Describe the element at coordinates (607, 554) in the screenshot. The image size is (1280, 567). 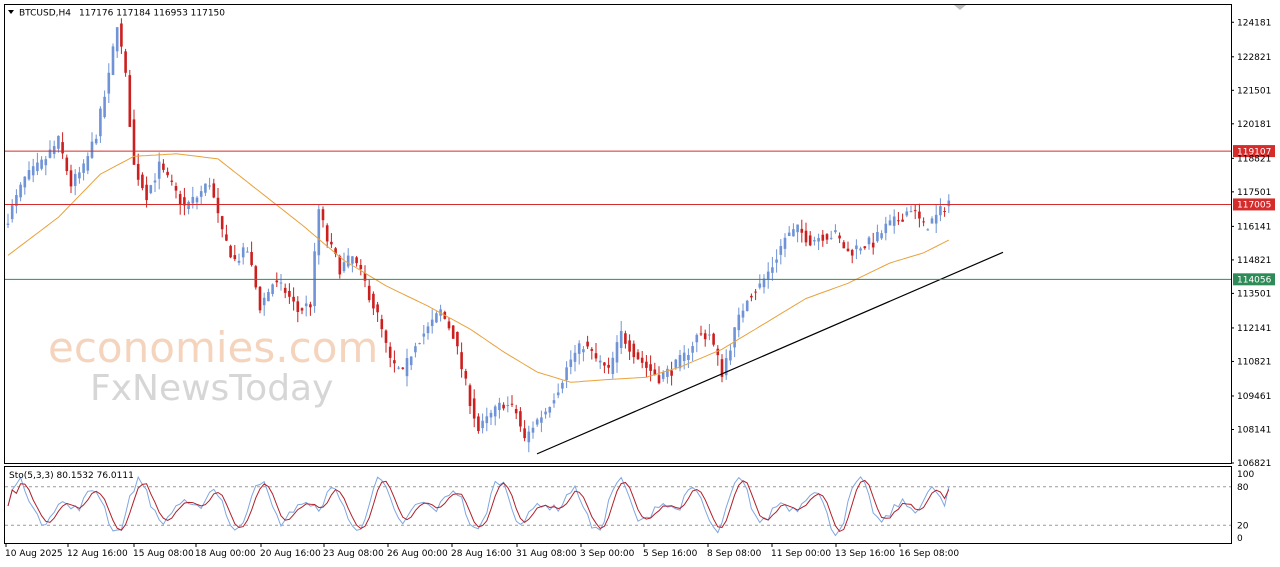
I see `time-tick-label: 3 Sep 00:00` at that location.